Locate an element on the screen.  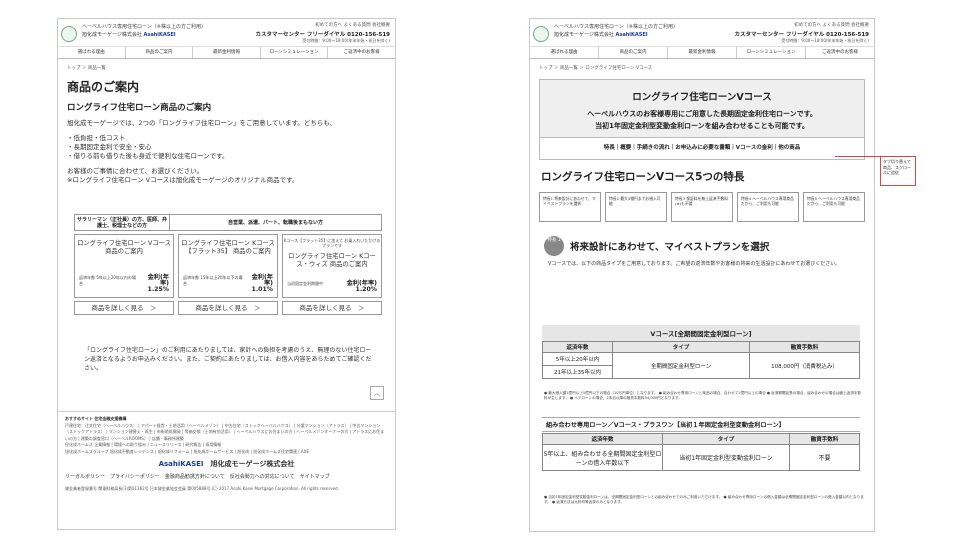
table-cell: 5年以上20年以内 is located at coordinates (577, 359).